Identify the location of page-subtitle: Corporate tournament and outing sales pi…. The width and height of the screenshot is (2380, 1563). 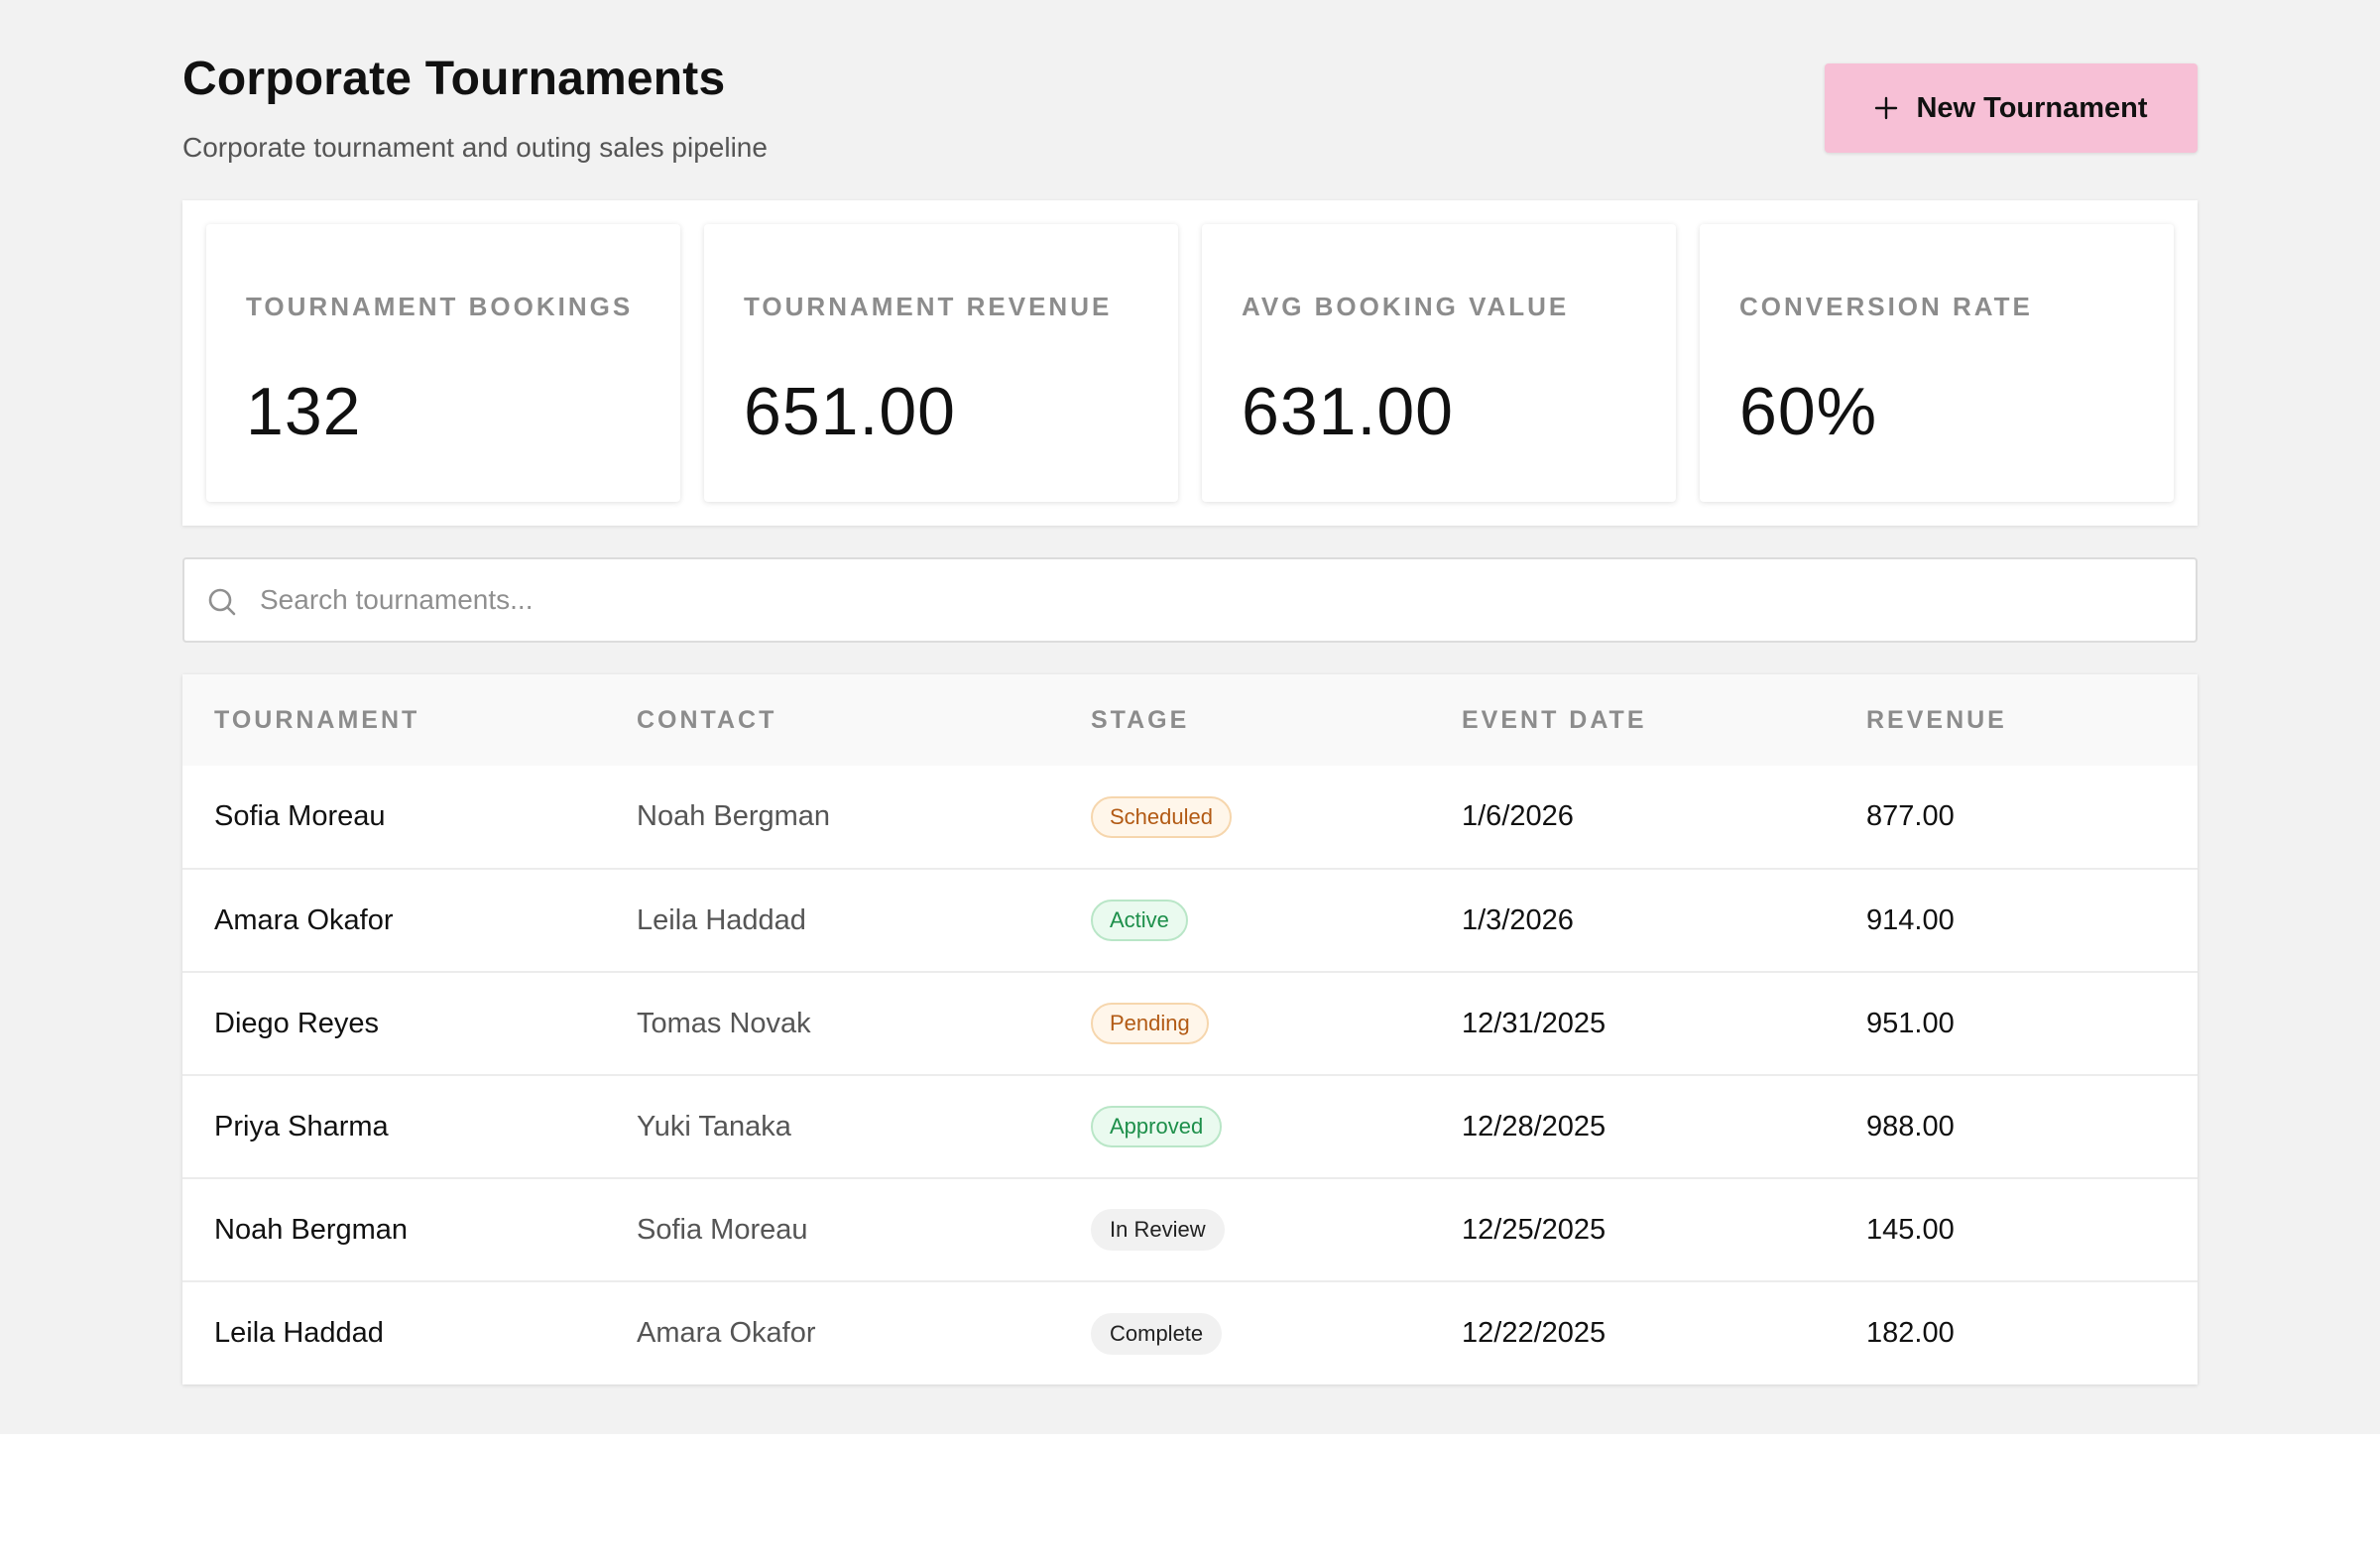
(475, 147).